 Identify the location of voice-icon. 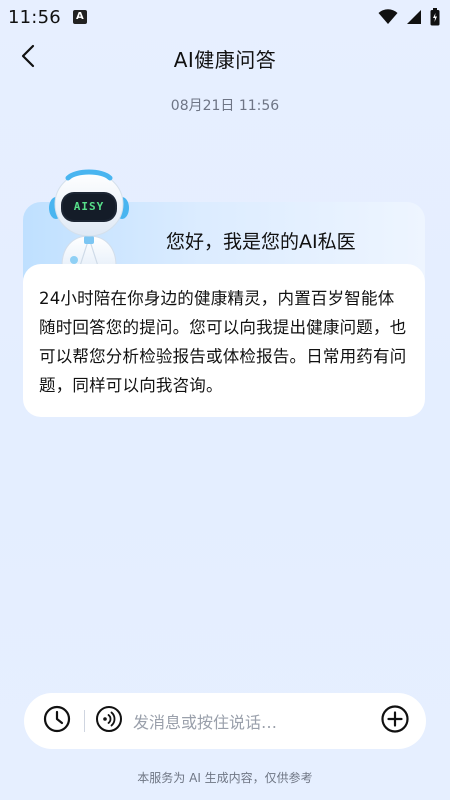
(109, 721).